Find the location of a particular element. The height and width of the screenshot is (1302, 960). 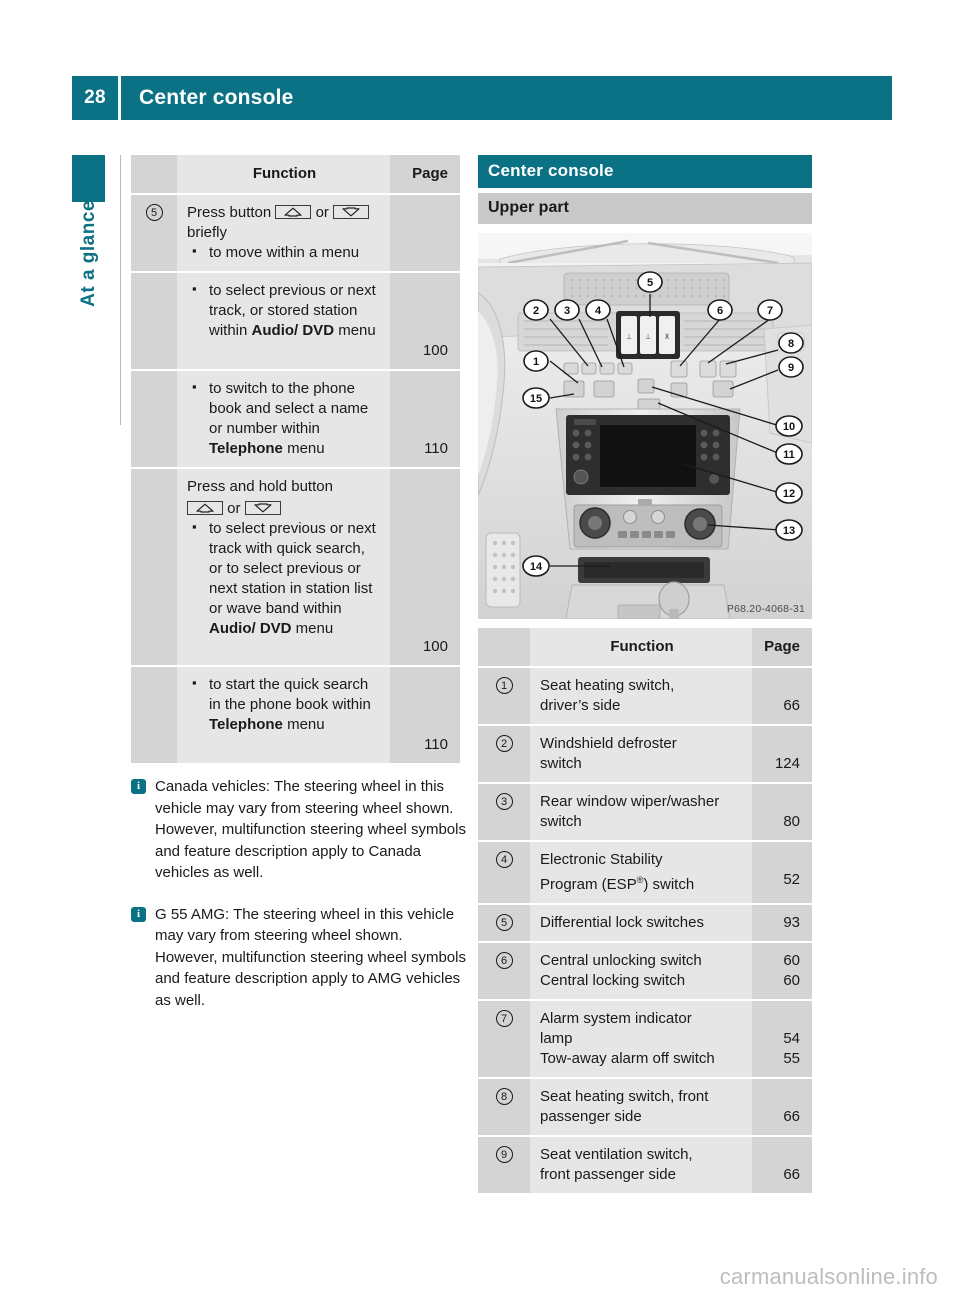

function-line: Electronic Stability is located at coordinates (601, 859).